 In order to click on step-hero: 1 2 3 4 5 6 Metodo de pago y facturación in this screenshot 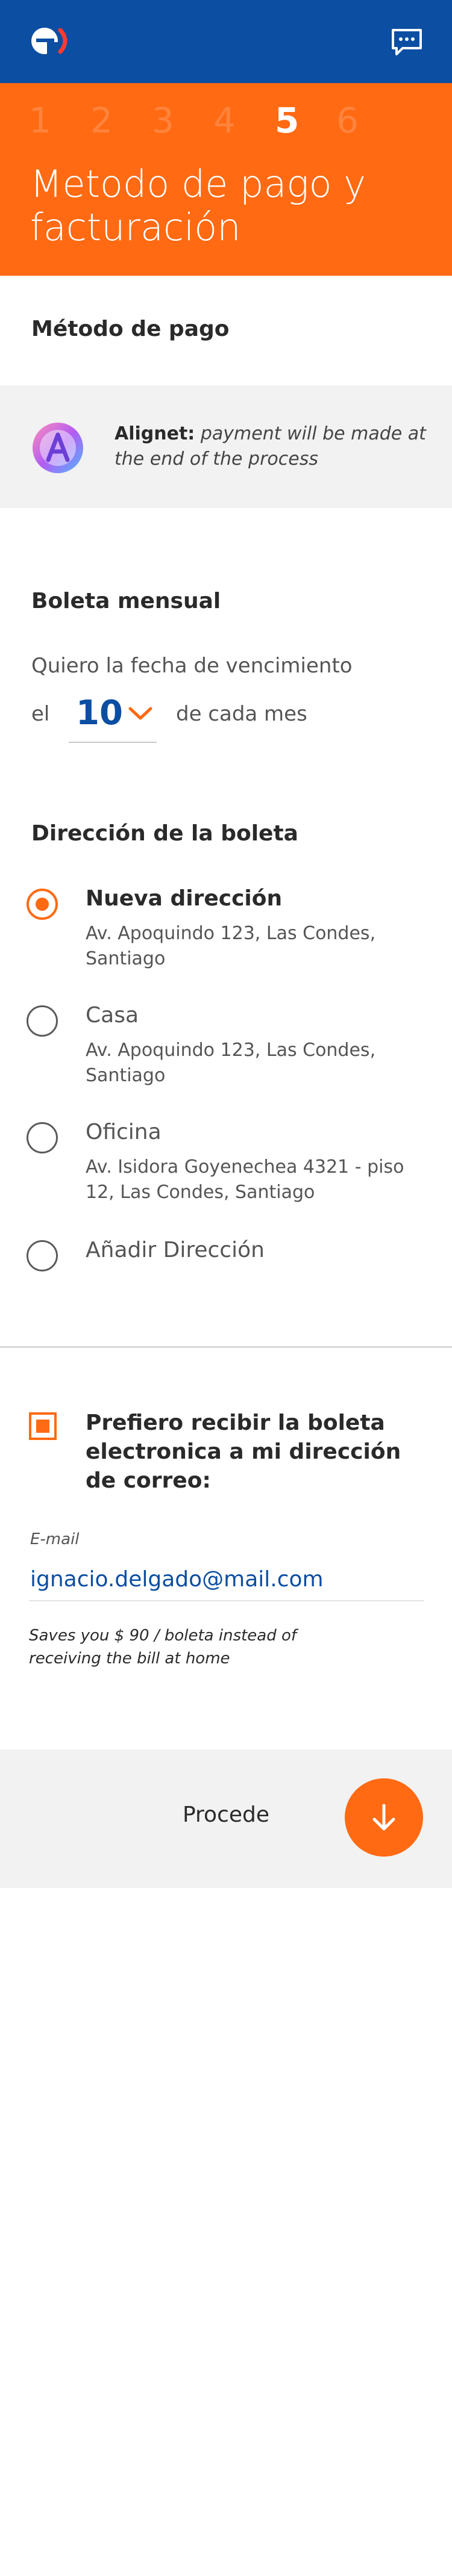, I will do `click(226, 179)`.